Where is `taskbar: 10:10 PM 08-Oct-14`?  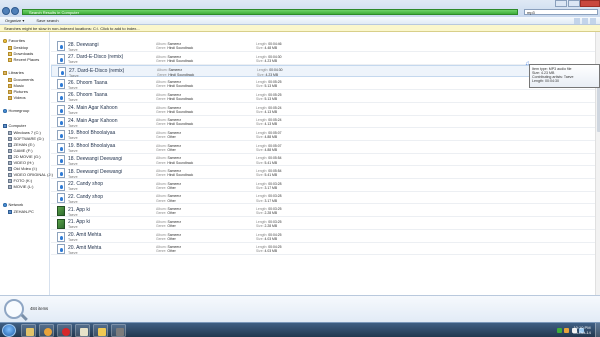
taskbar: 10:10 PM 08-Oct-14 is located at coordinates (300, 329).